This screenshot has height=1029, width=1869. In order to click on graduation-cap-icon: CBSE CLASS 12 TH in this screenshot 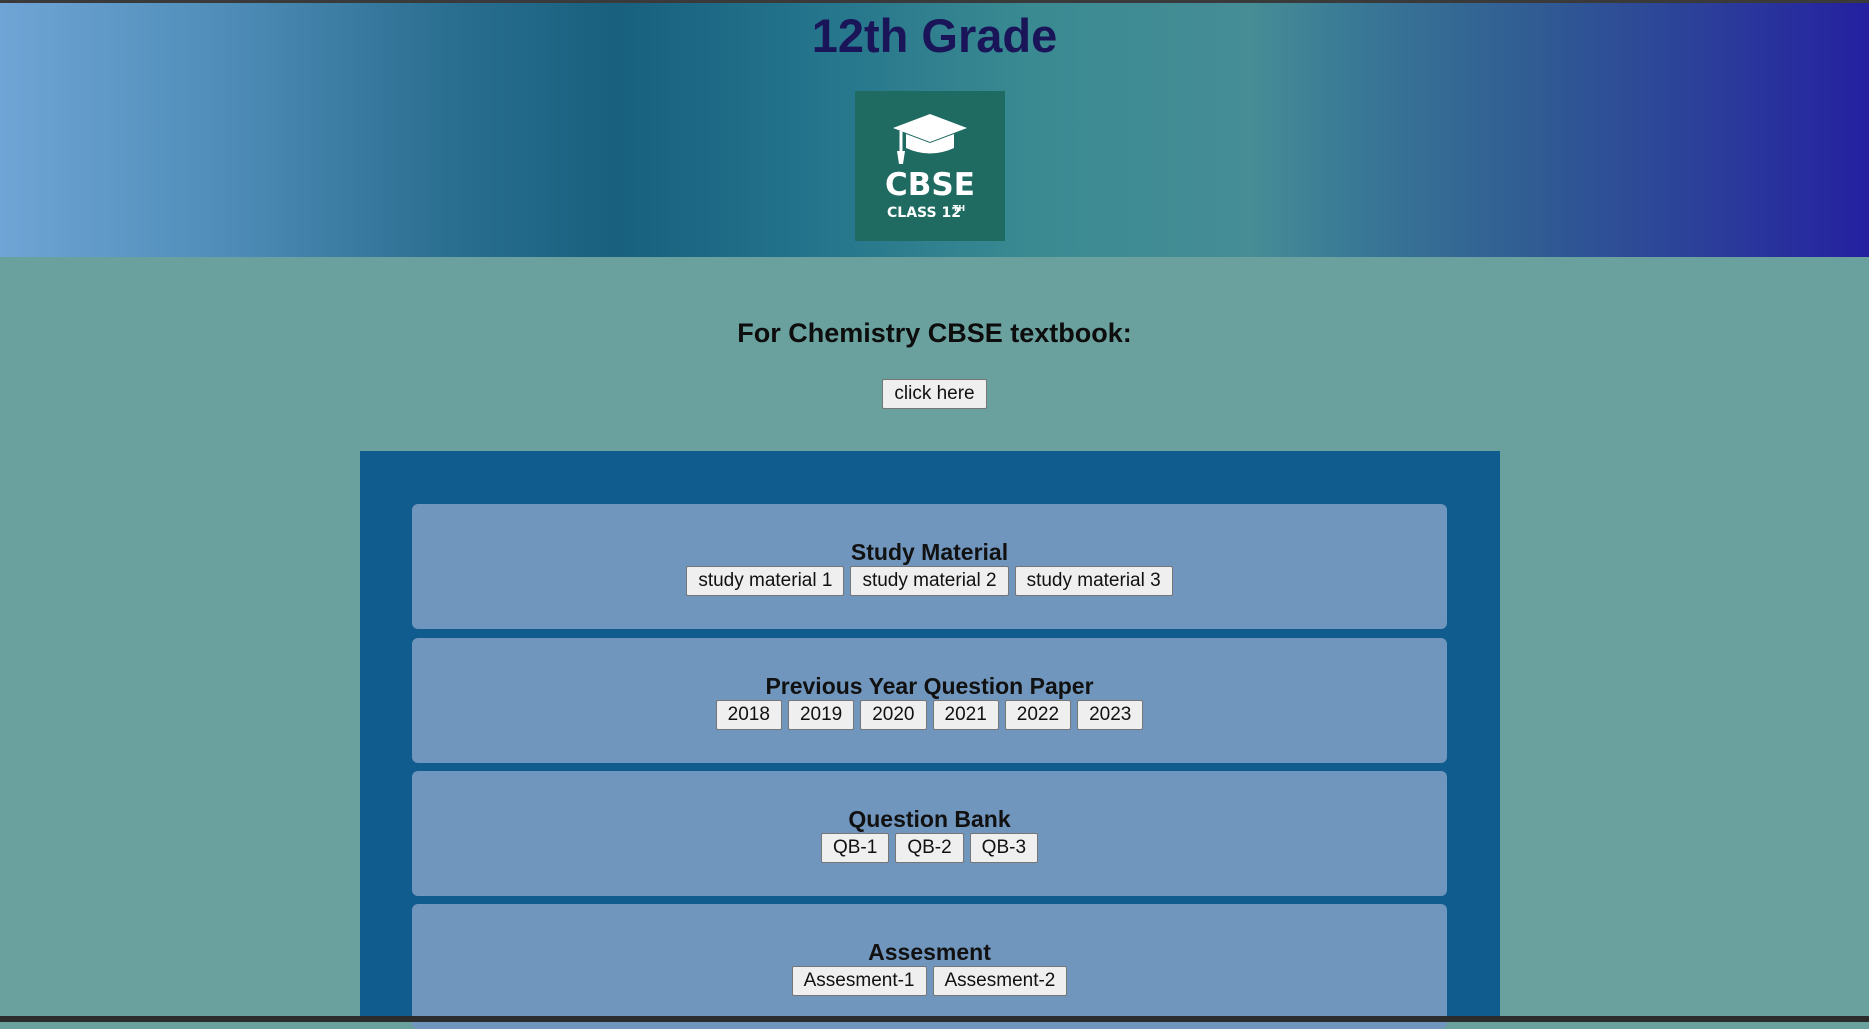, I will do `click(930, 167)`.